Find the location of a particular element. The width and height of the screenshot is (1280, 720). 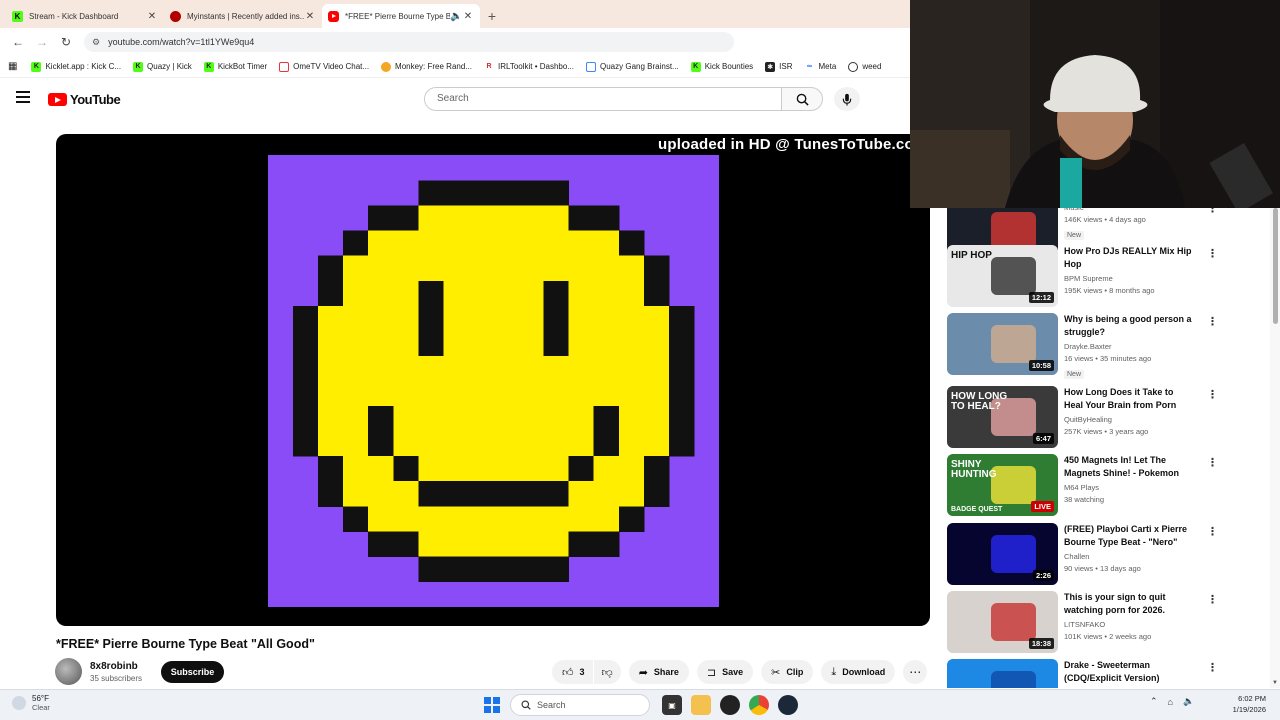

moon-icon is located at coordinates (19, 703).